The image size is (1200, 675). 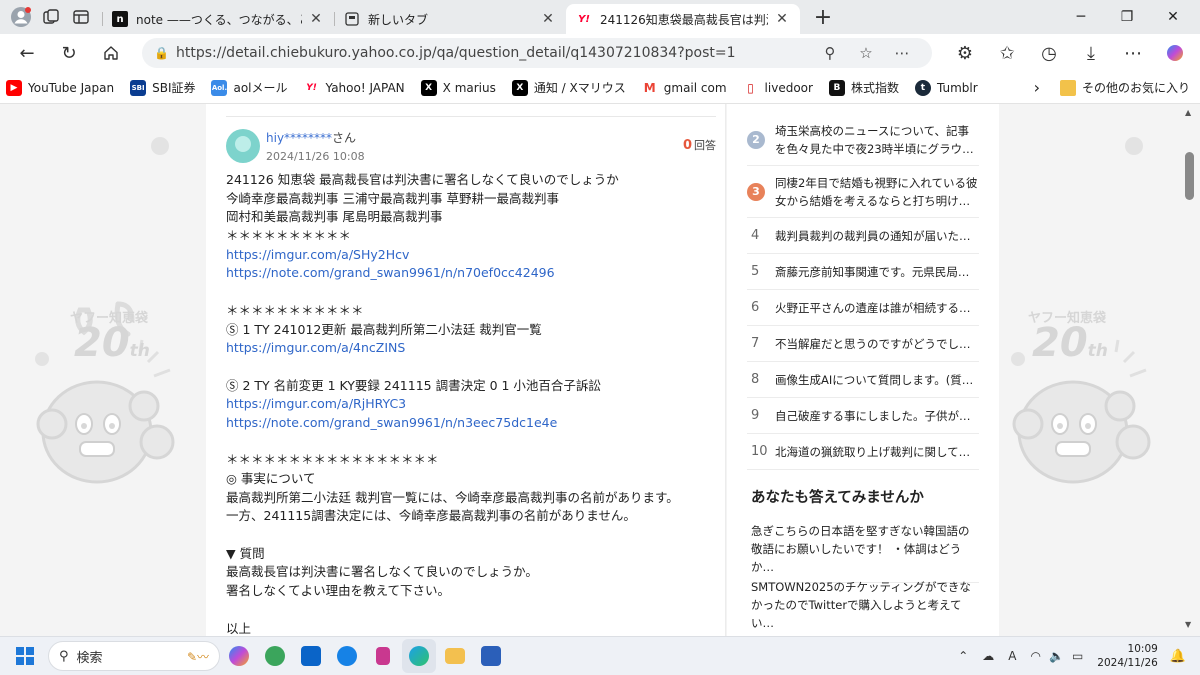 I want to click on history-icon: ◷, so click(x=1049, y=53).